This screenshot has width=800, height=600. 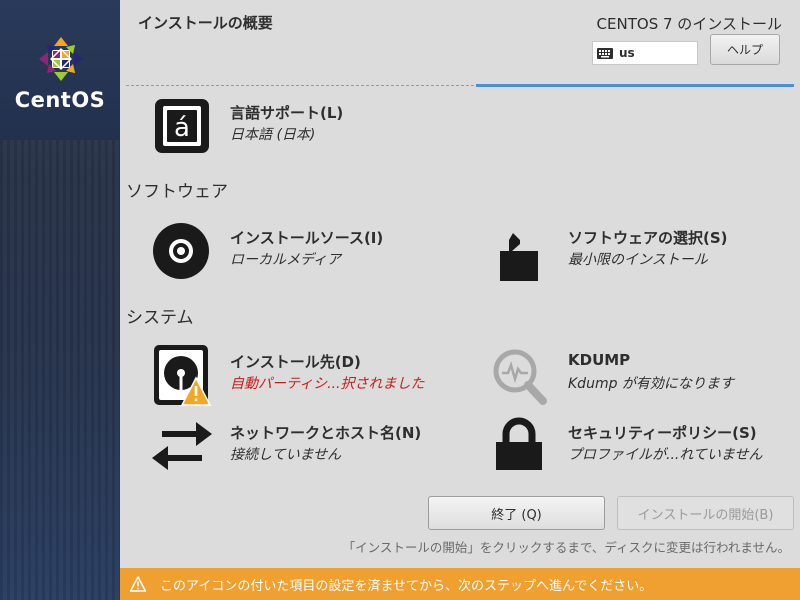 What do you see at coordinates (745, 49) in the screenshot?
I see `help-button: ヘルプ` at bounding box center [745, 49].